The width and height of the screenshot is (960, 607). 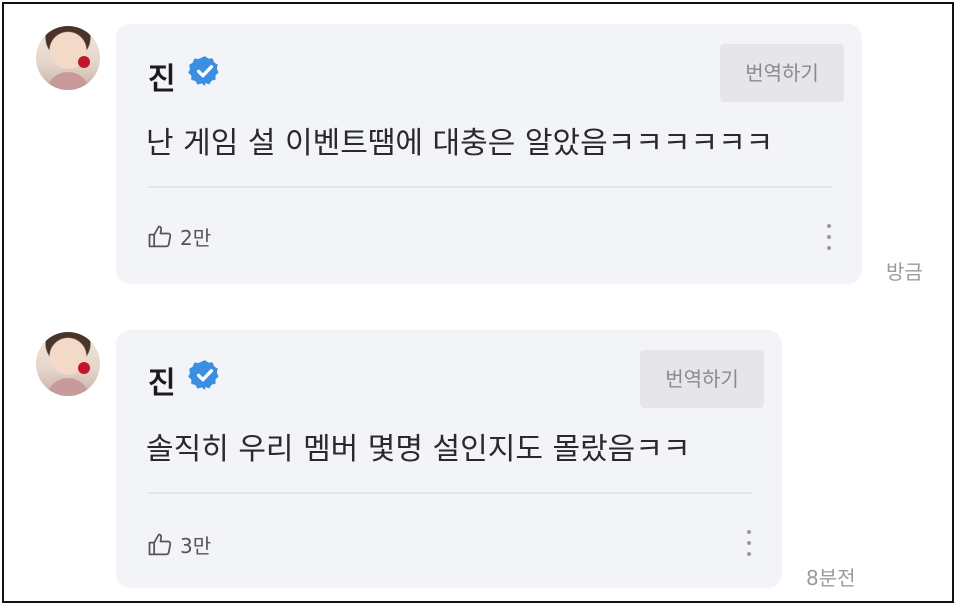 What do you see at coordinates (418, 449) in the screenshot?
I see `comment-text: 솔직히 우리 멤버 몇명 설인지도 몰랐음ㅋㅋ` at bounding box center [418, 449].